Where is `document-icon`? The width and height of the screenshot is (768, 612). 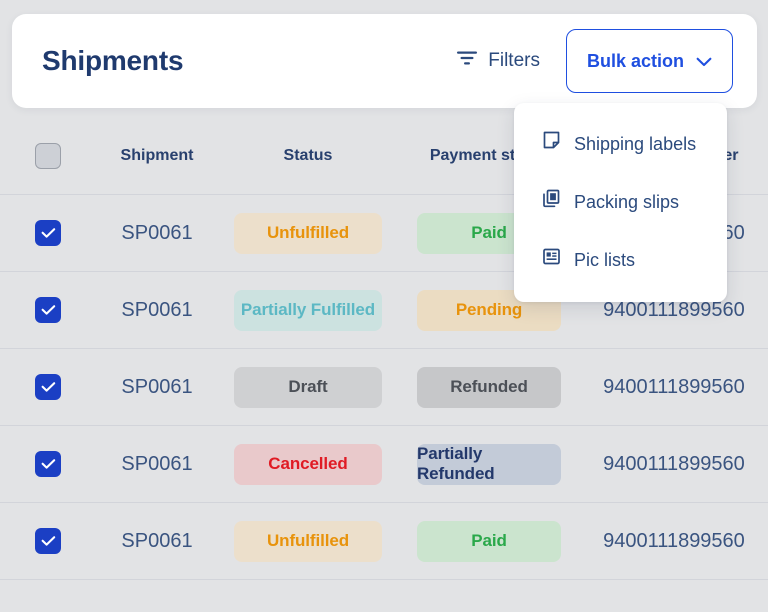
document-icon is located at coordinates (551, 143).